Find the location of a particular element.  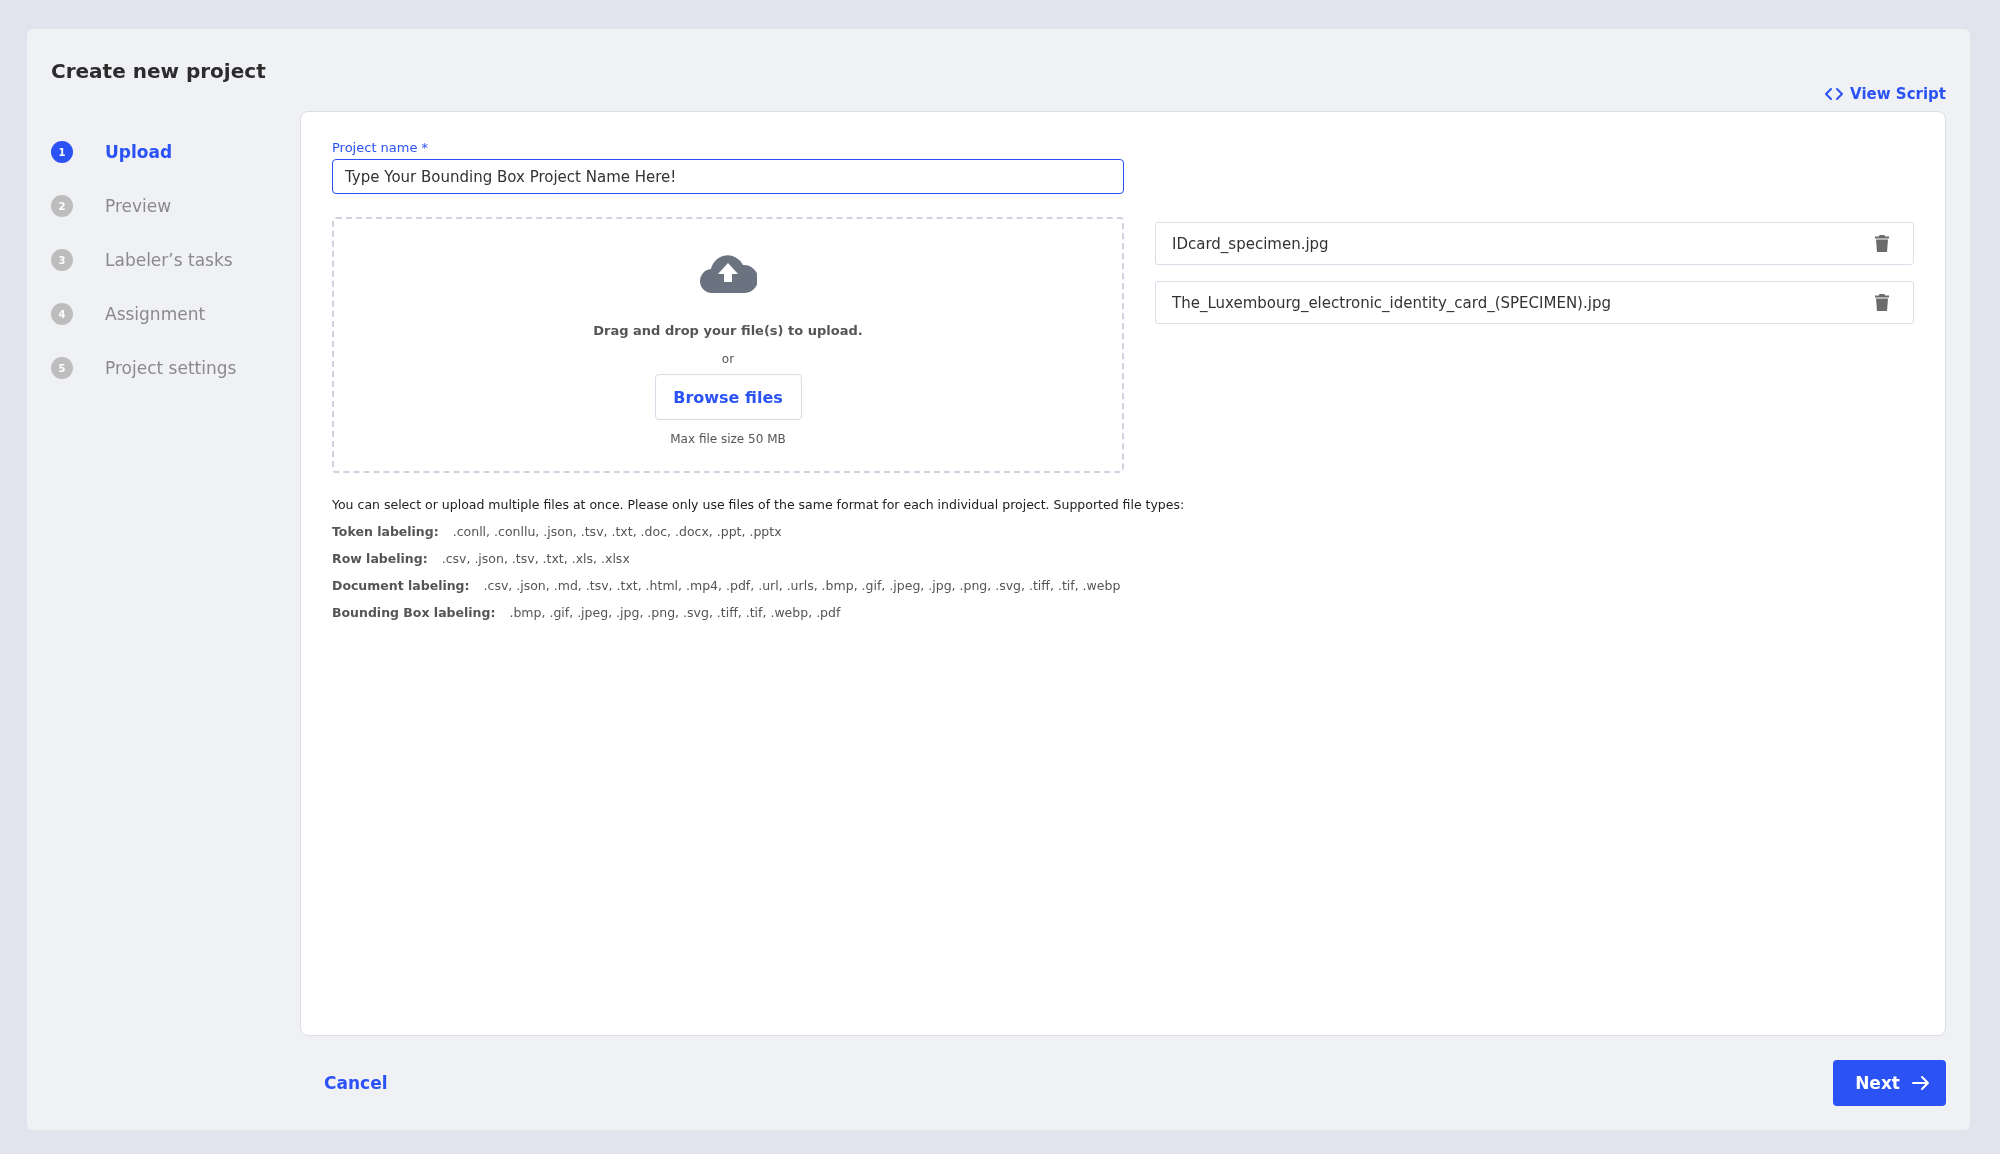

step-number: 2 is located at coordinates (62, 206).